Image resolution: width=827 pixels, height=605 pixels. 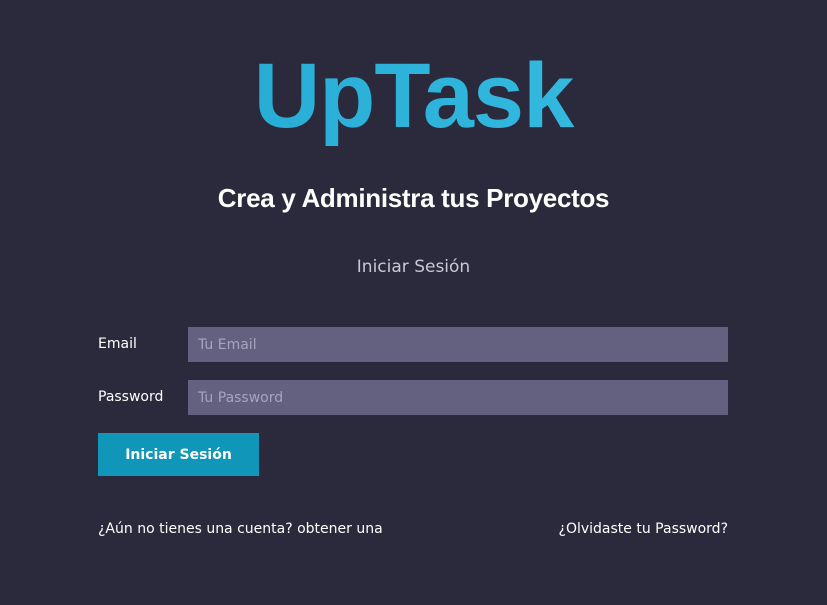 I want to click on password-field-group: Password, so click(x=413, y=397).